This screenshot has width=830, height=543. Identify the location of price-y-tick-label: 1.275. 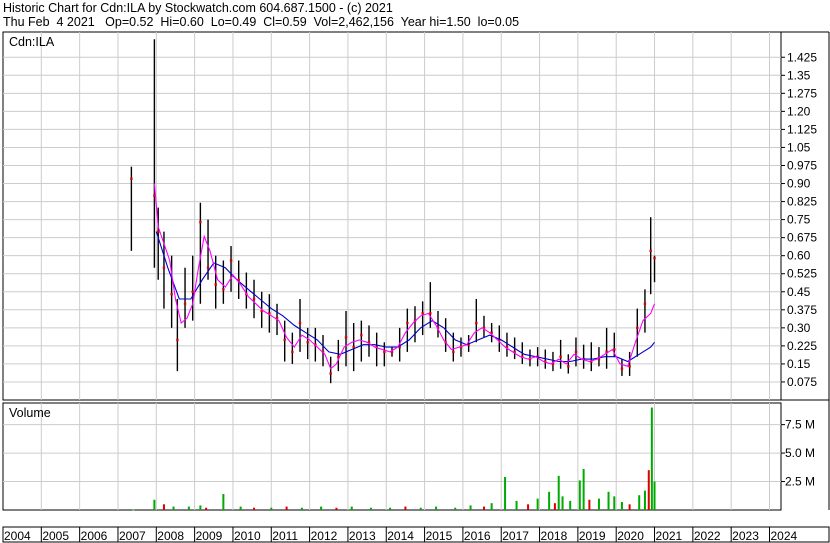
(802, 93).